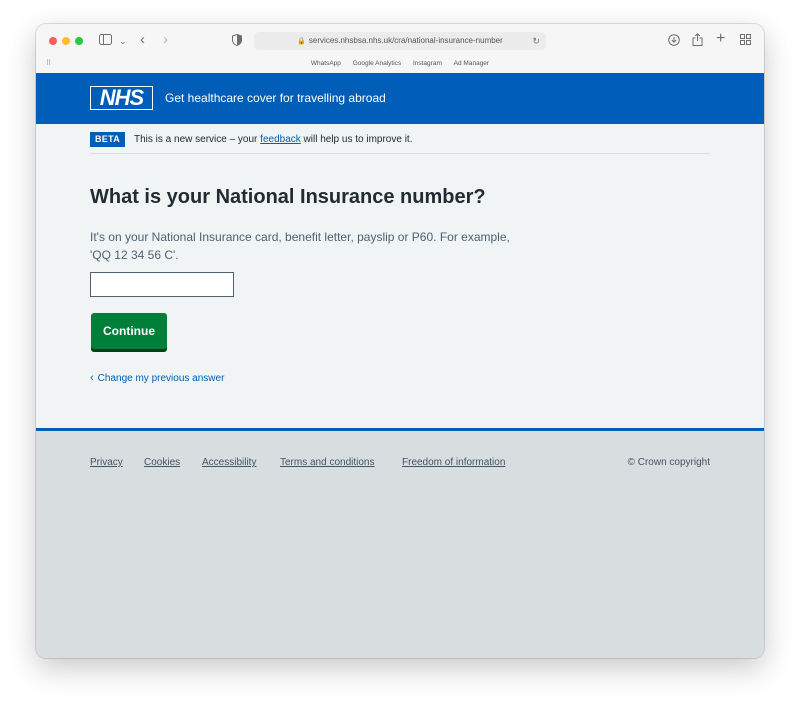 The image size is (800, 707). I want to click on beta-tag: BETA, so click(108, 139).